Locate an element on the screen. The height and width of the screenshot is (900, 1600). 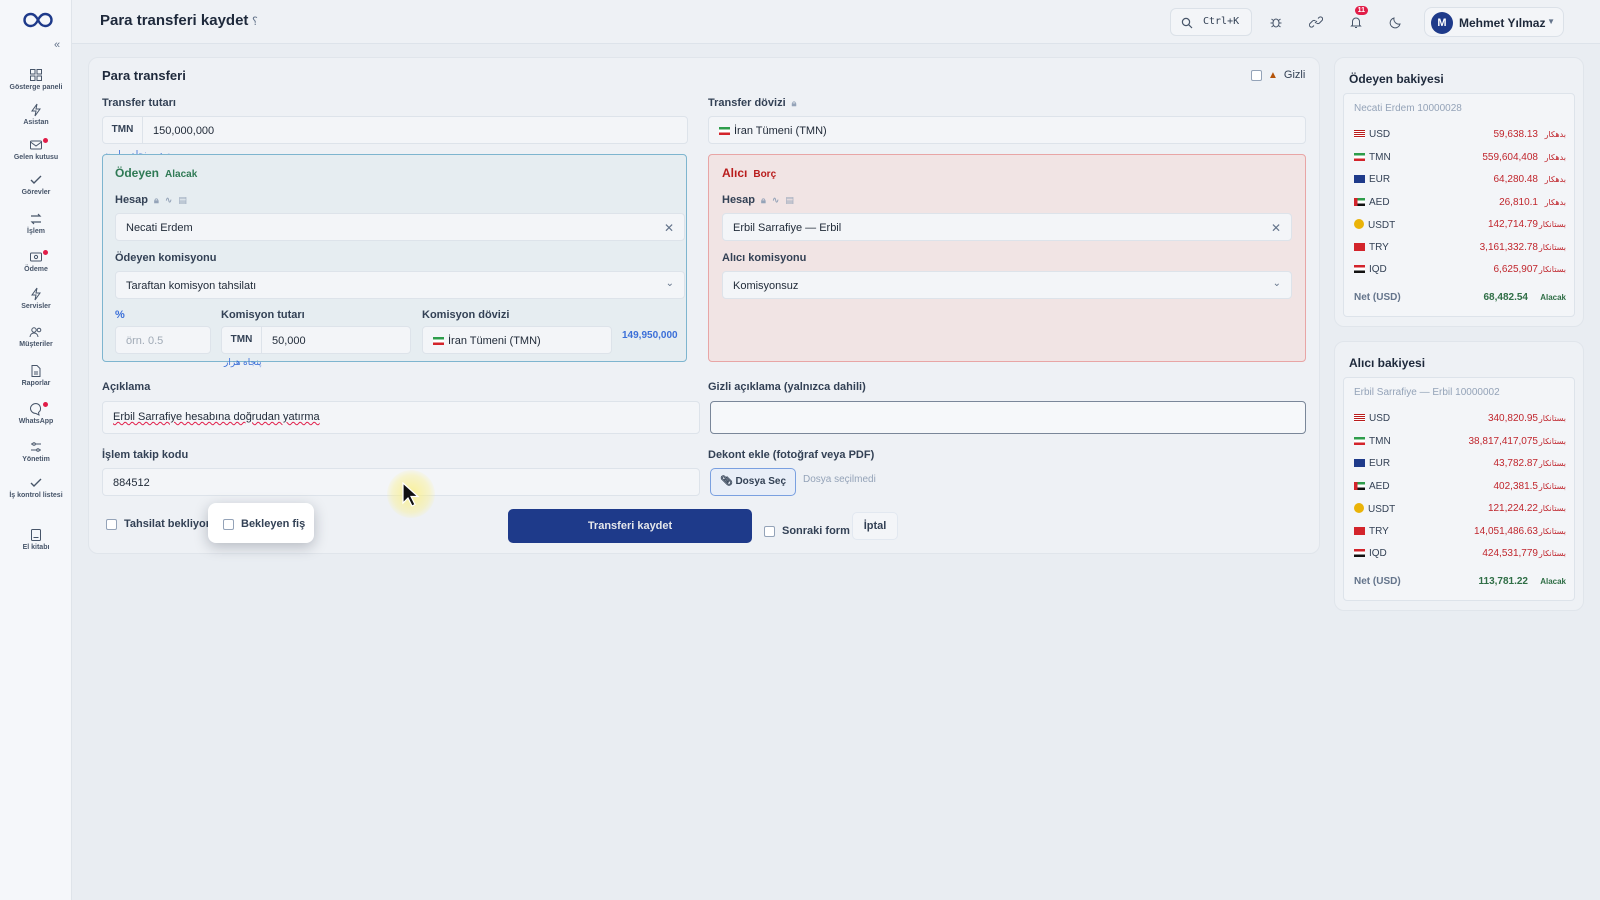
sidebar-item-customers: Müşteriler is located at coordinates (36, 342).